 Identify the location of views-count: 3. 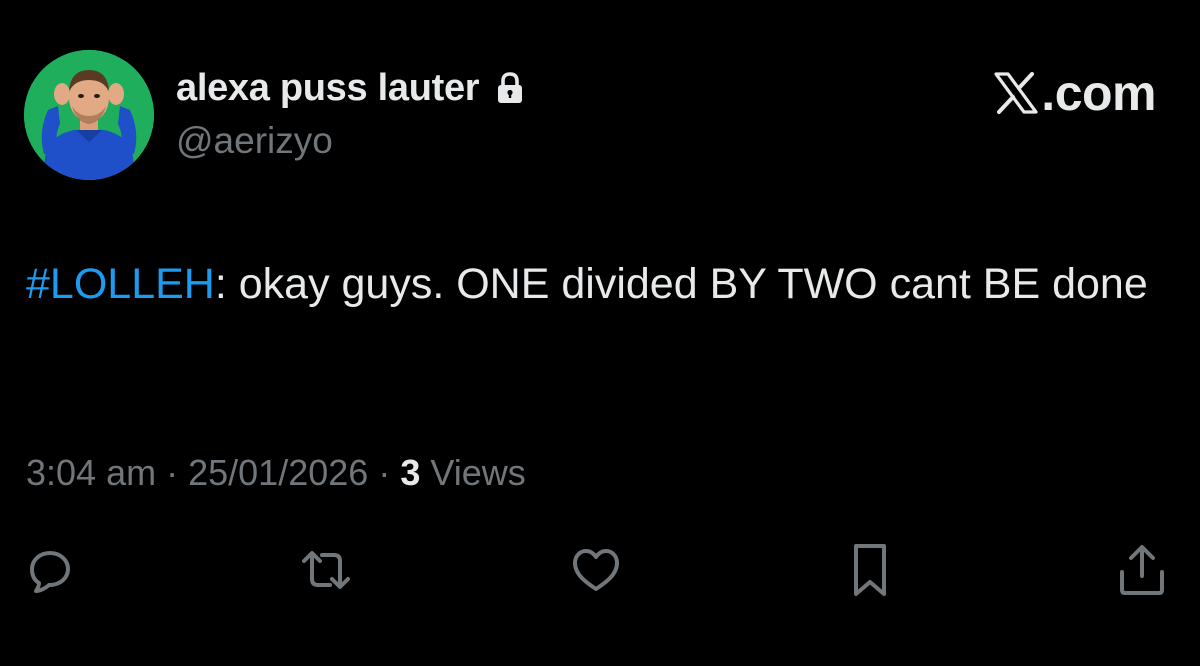
(410, 472).